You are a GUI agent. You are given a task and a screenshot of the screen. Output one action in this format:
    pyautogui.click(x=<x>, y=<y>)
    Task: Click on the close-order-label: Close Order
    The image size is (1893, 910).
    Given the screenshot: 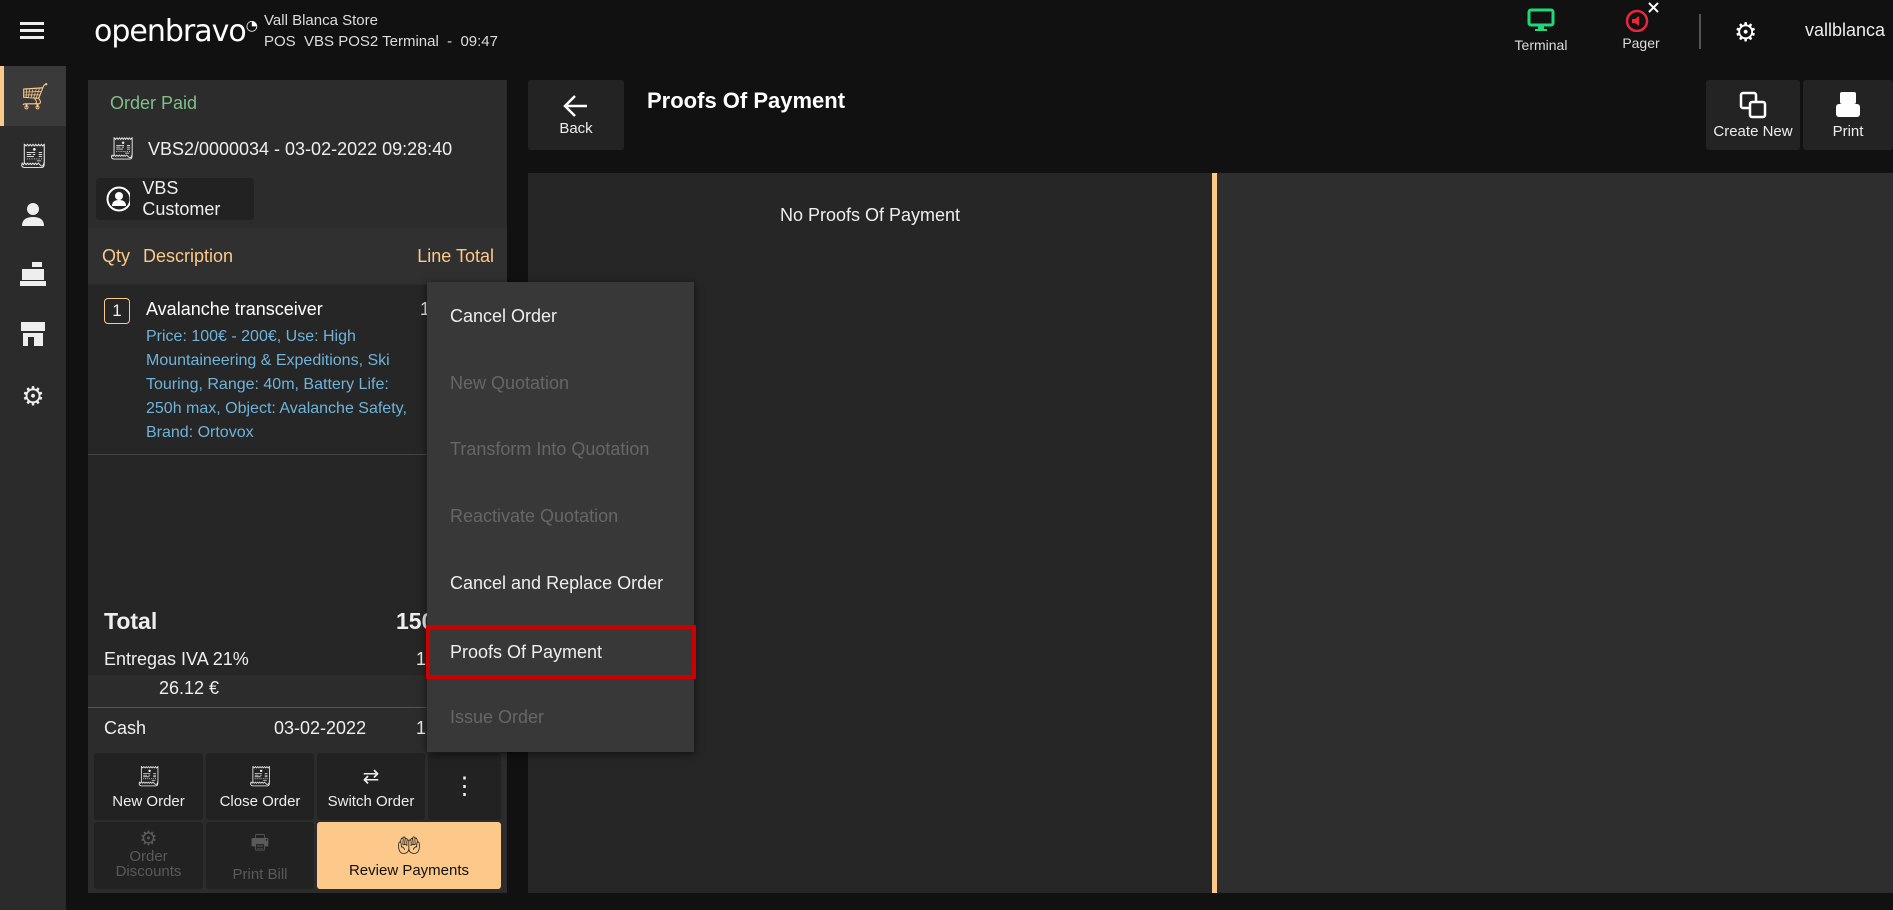 What is the action you would take?
    pyautogui.click(x=260, y=801)
    